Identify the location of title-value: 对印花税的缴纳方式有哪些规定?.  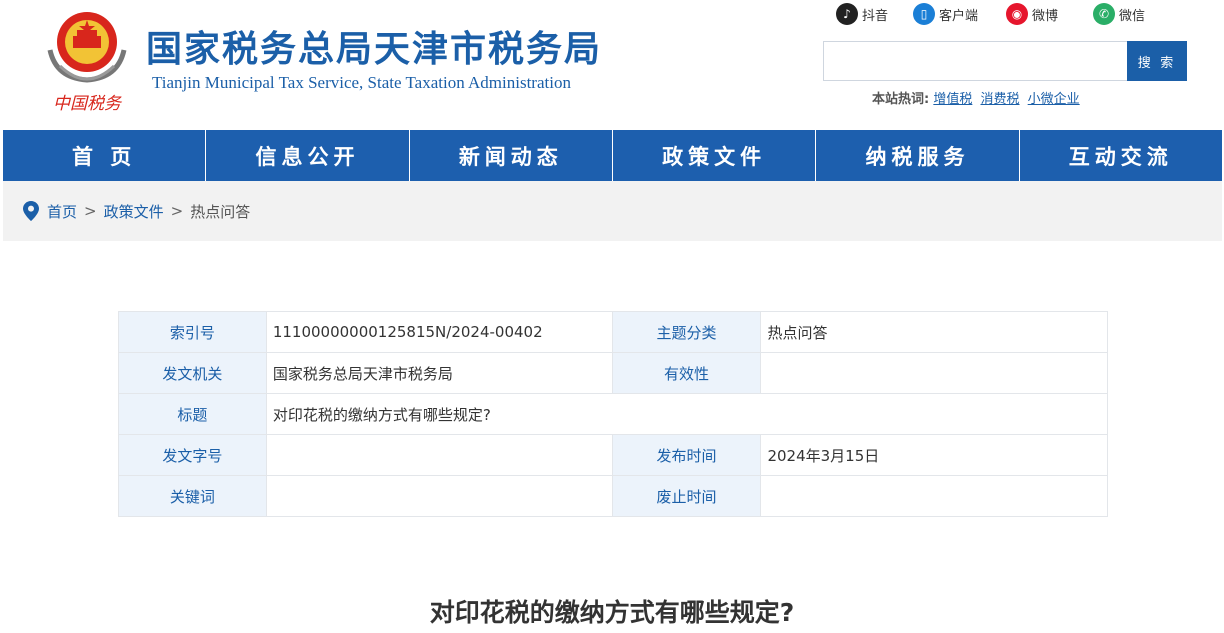
(687, 414).